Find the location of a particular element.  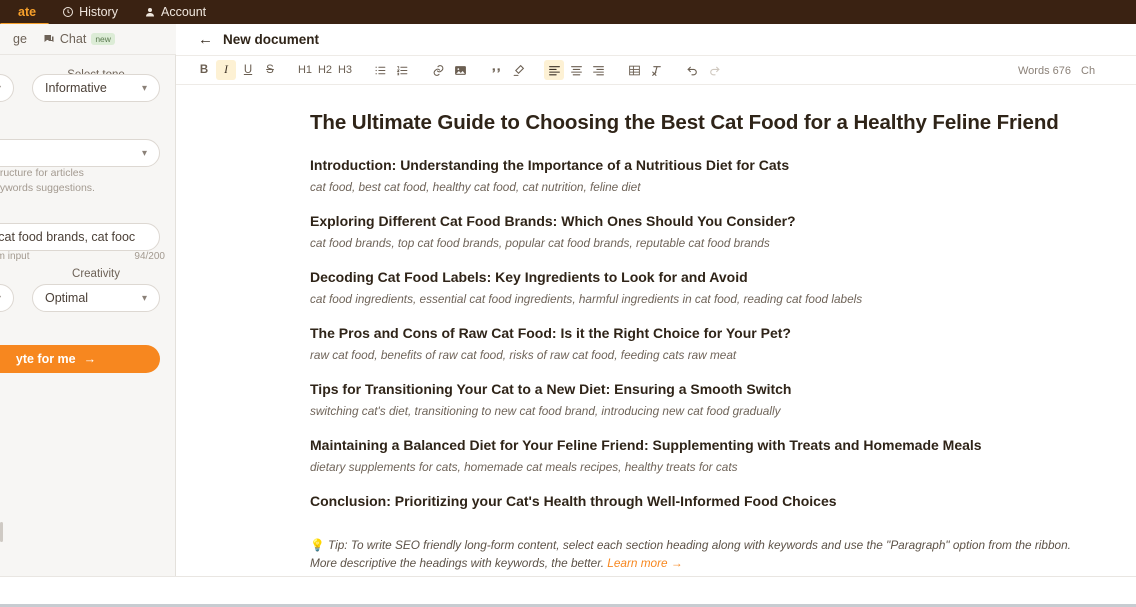

bold-button: B is located at coordinates (204, 70).